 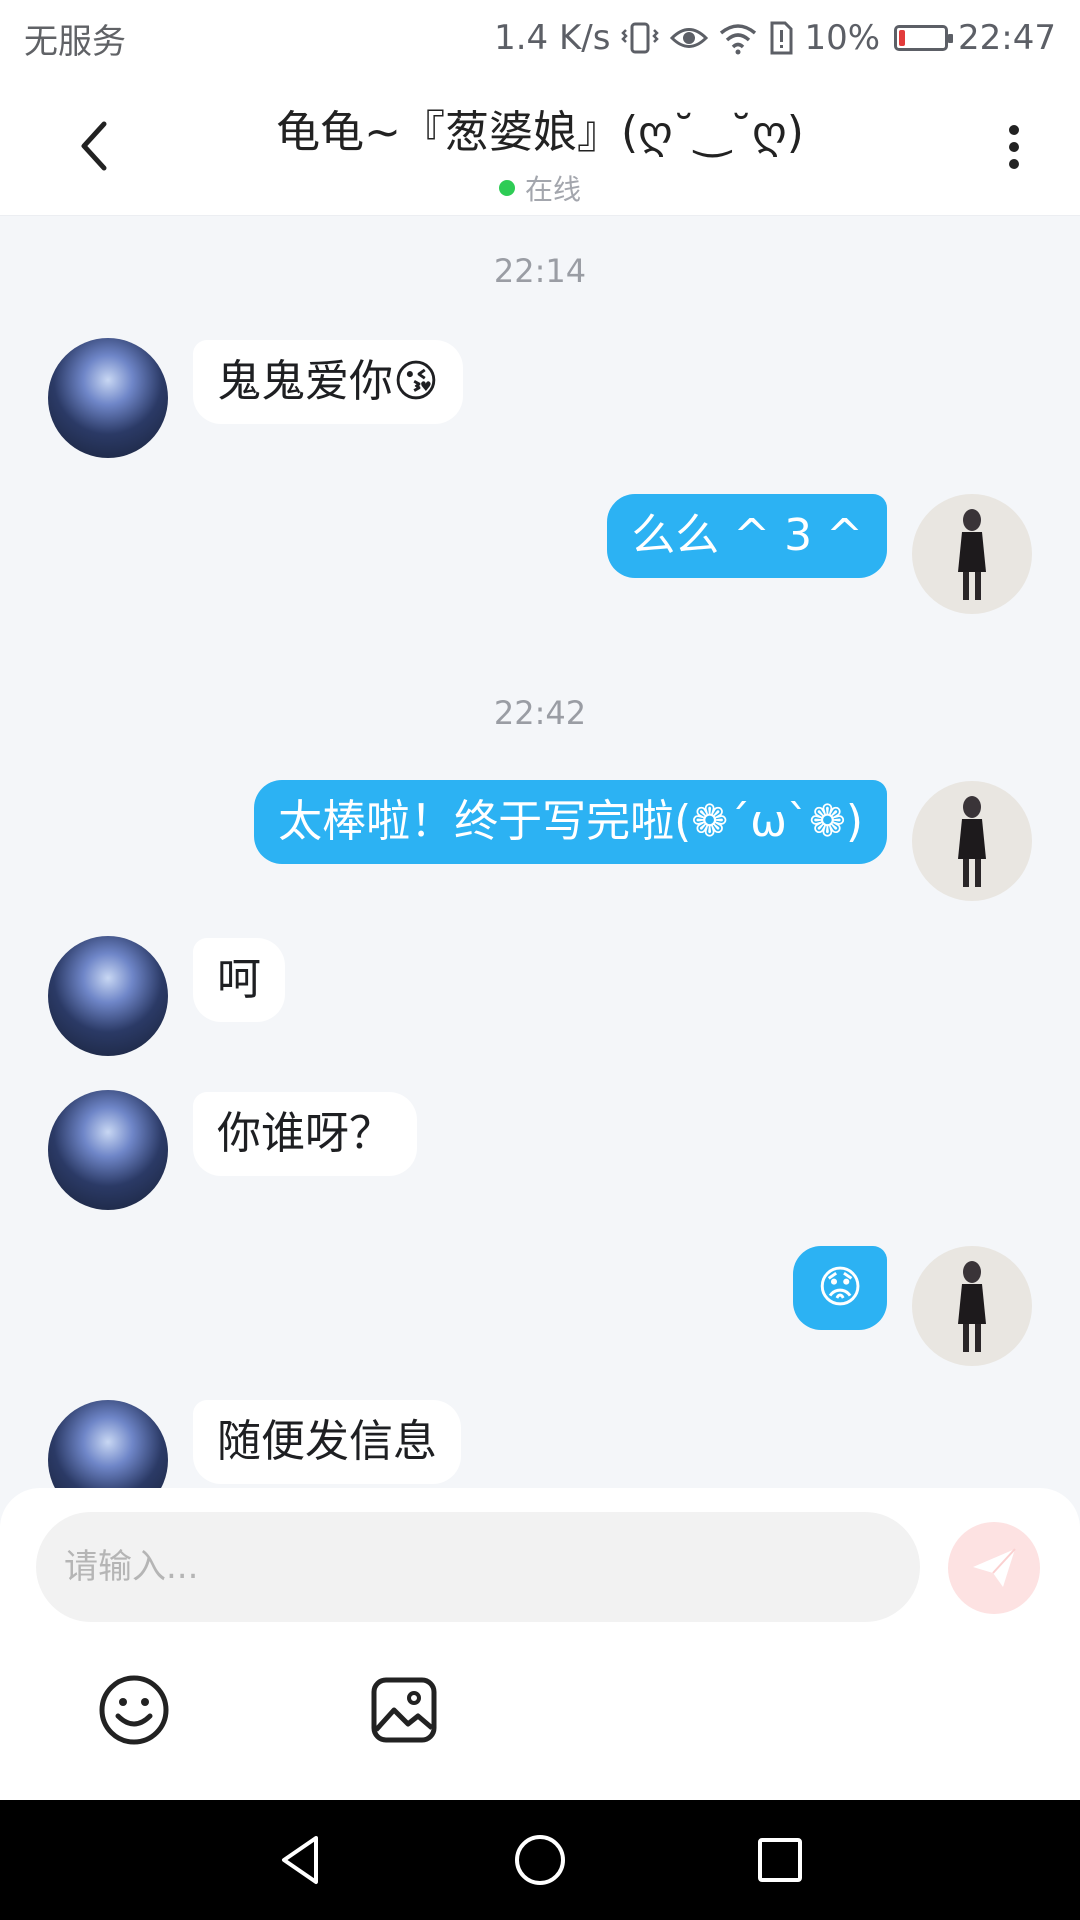 I want to click on online-dot-icon, so click(x=506, y=188).